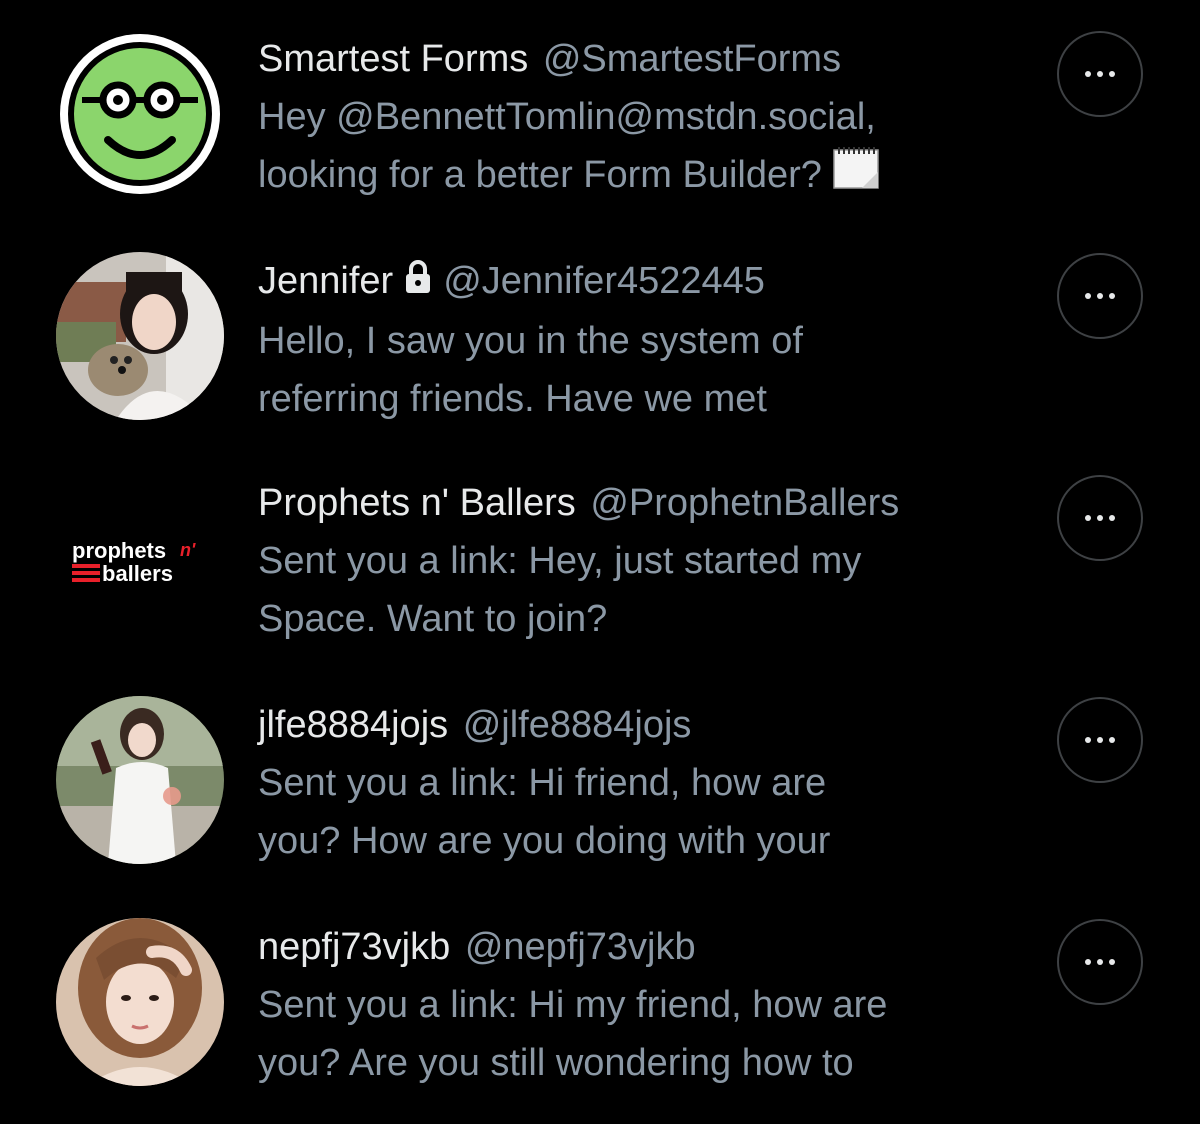 The width and height of the screenshot is (1200, 1124). I want to click on sender-handle: @jlfe8884jojs, so click(577, 725).